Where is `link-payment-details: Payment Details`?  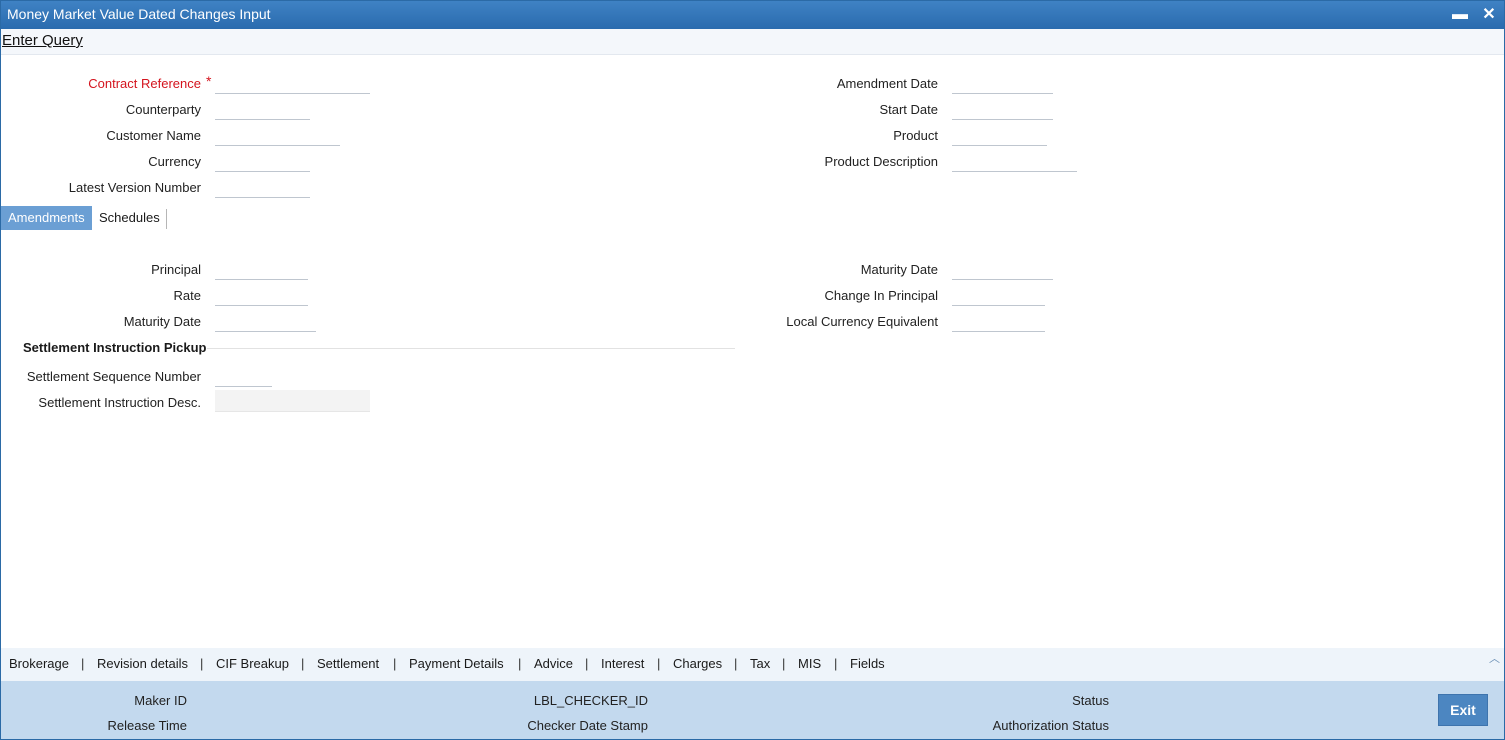
link-payment-details: Payment Details is located at coordinates (456, 663).